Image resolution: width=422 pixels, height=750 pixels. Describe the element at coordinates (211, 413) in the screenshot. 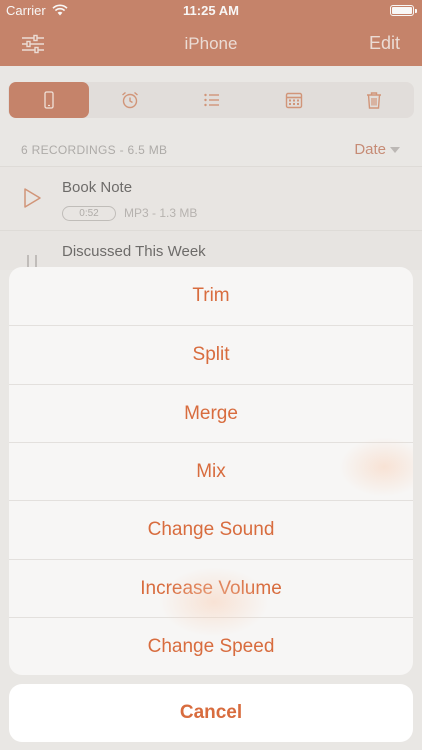

I see `merge-button: Merge` at that location.